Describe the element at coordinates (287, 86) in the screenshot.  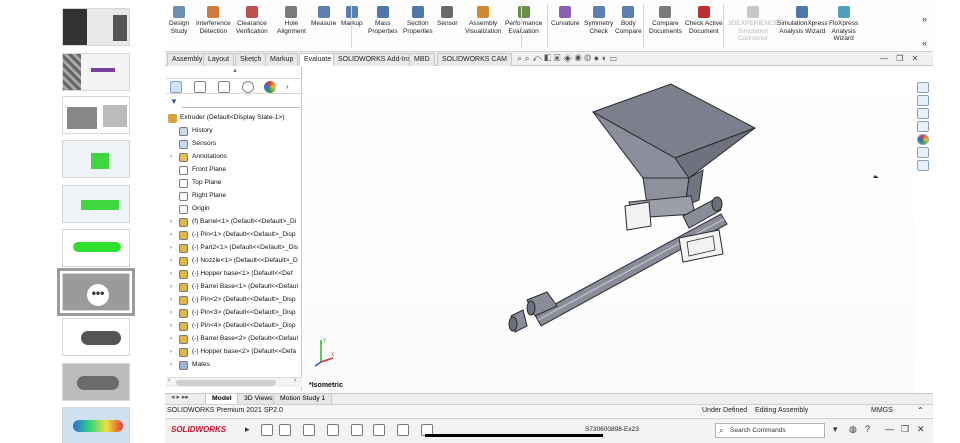
I see `more-tabs-chevron-icon: ›` at that location.